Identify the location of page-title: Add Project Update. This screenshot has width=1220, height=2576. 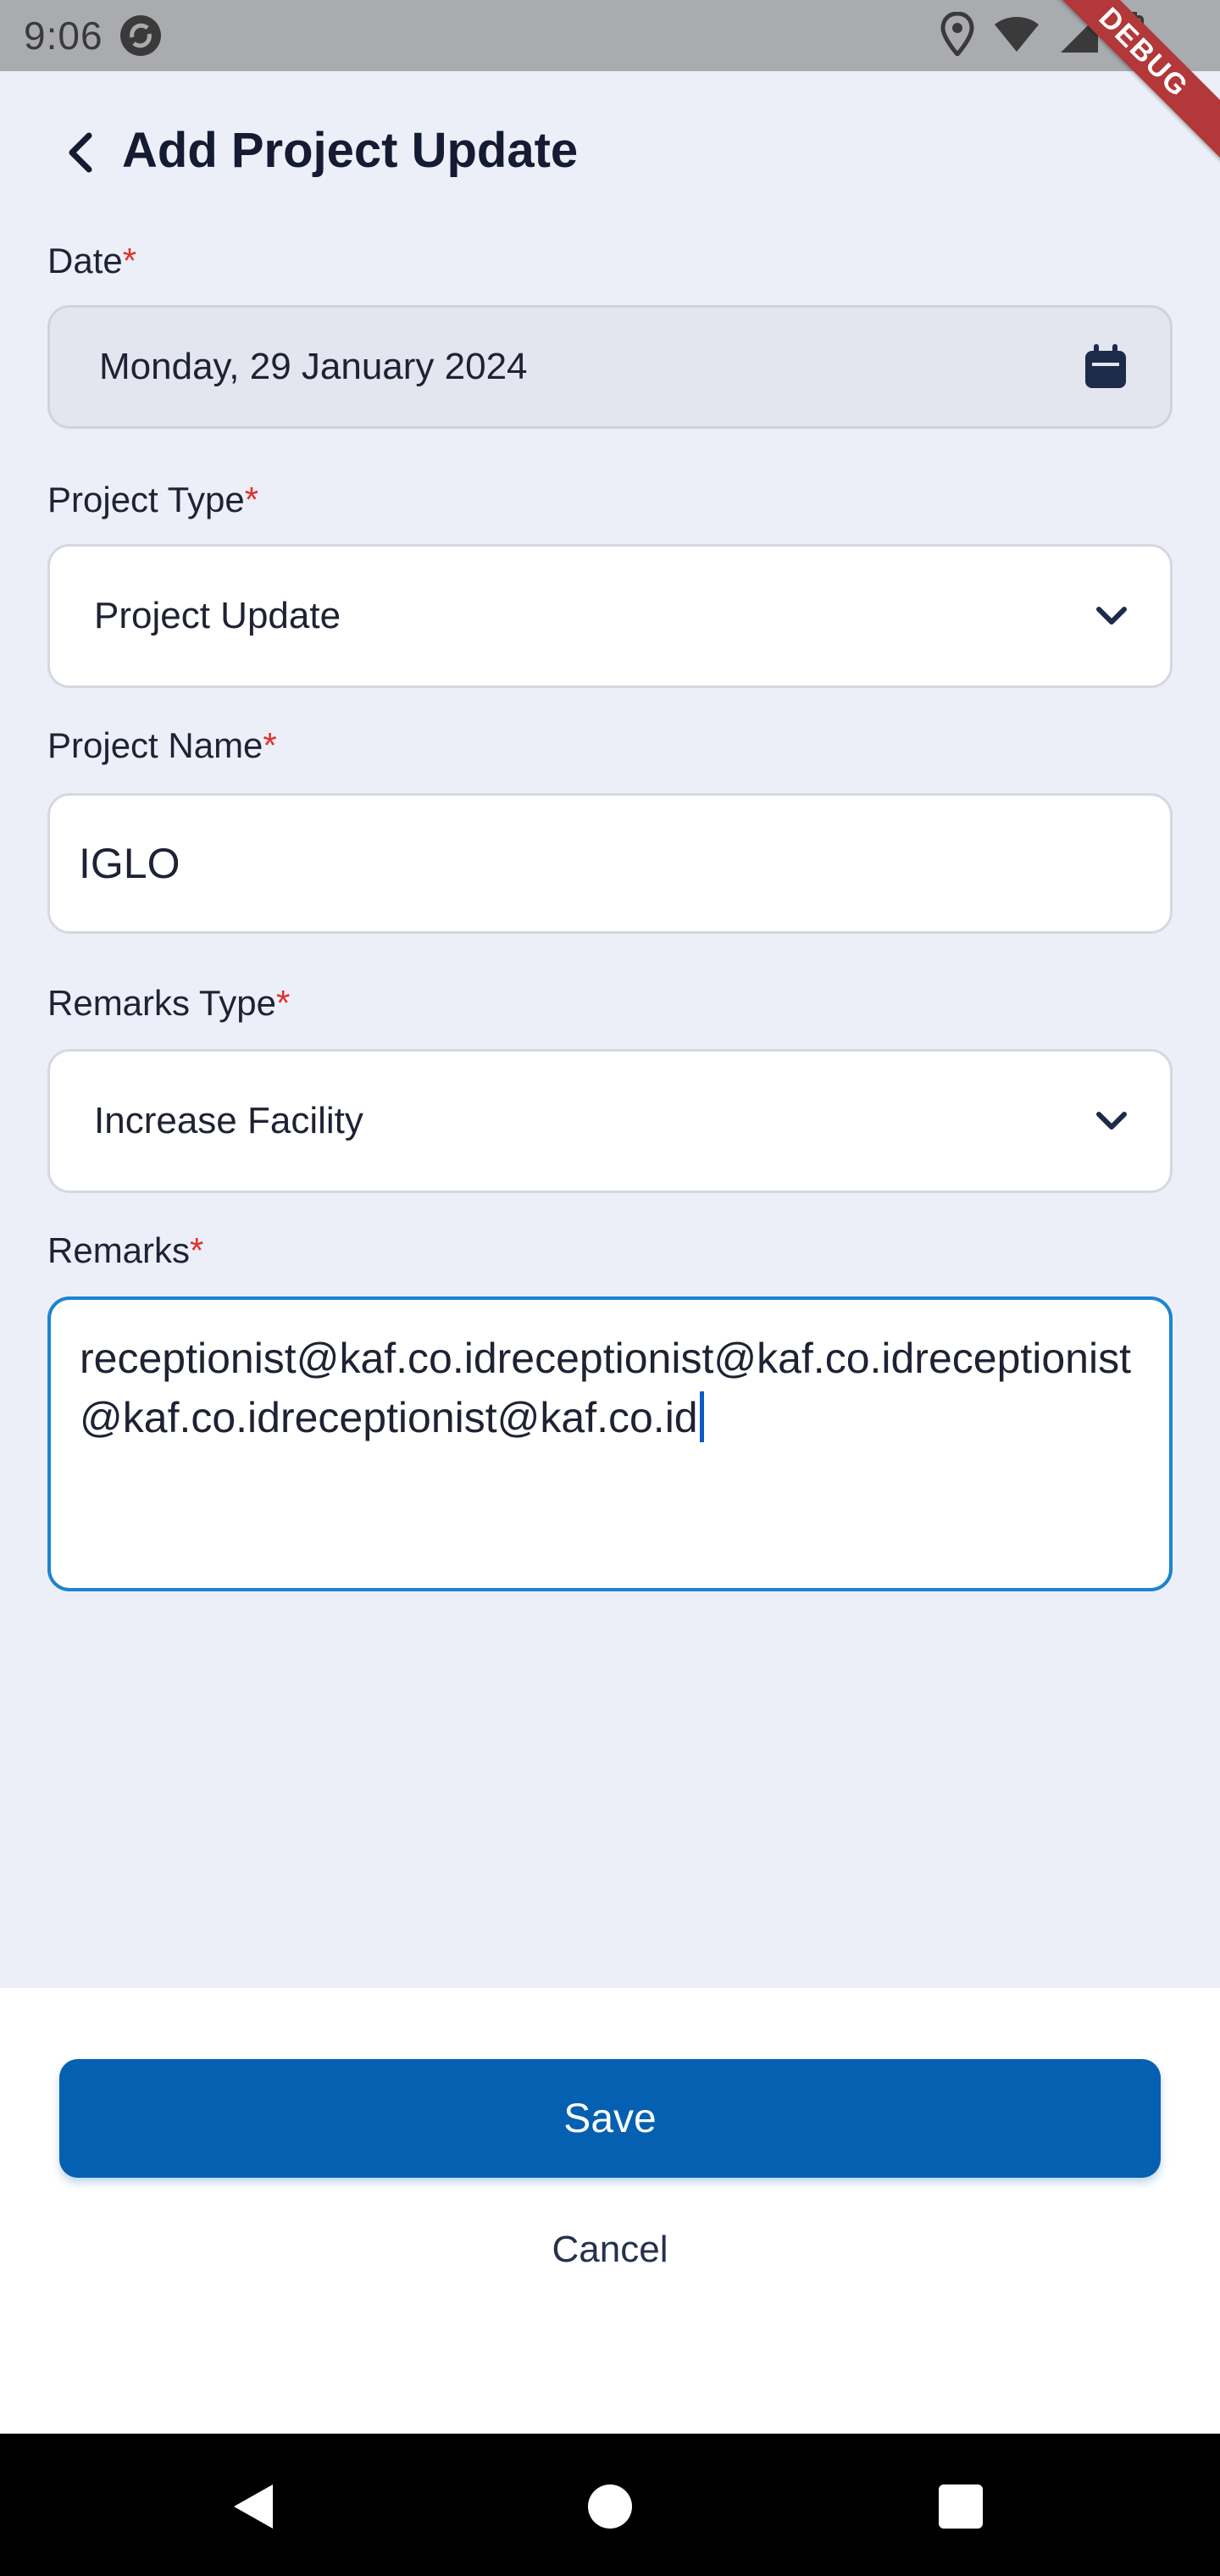
(350, 150).